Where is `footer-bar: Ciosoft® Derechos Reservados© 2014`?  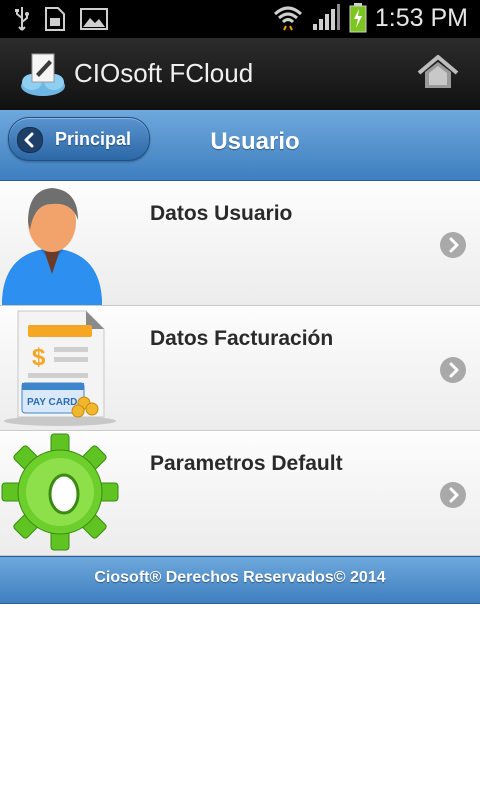
footer-bar: Ciosoft® Derechos Reservados© 2014 is located at coordinates (240, 580).